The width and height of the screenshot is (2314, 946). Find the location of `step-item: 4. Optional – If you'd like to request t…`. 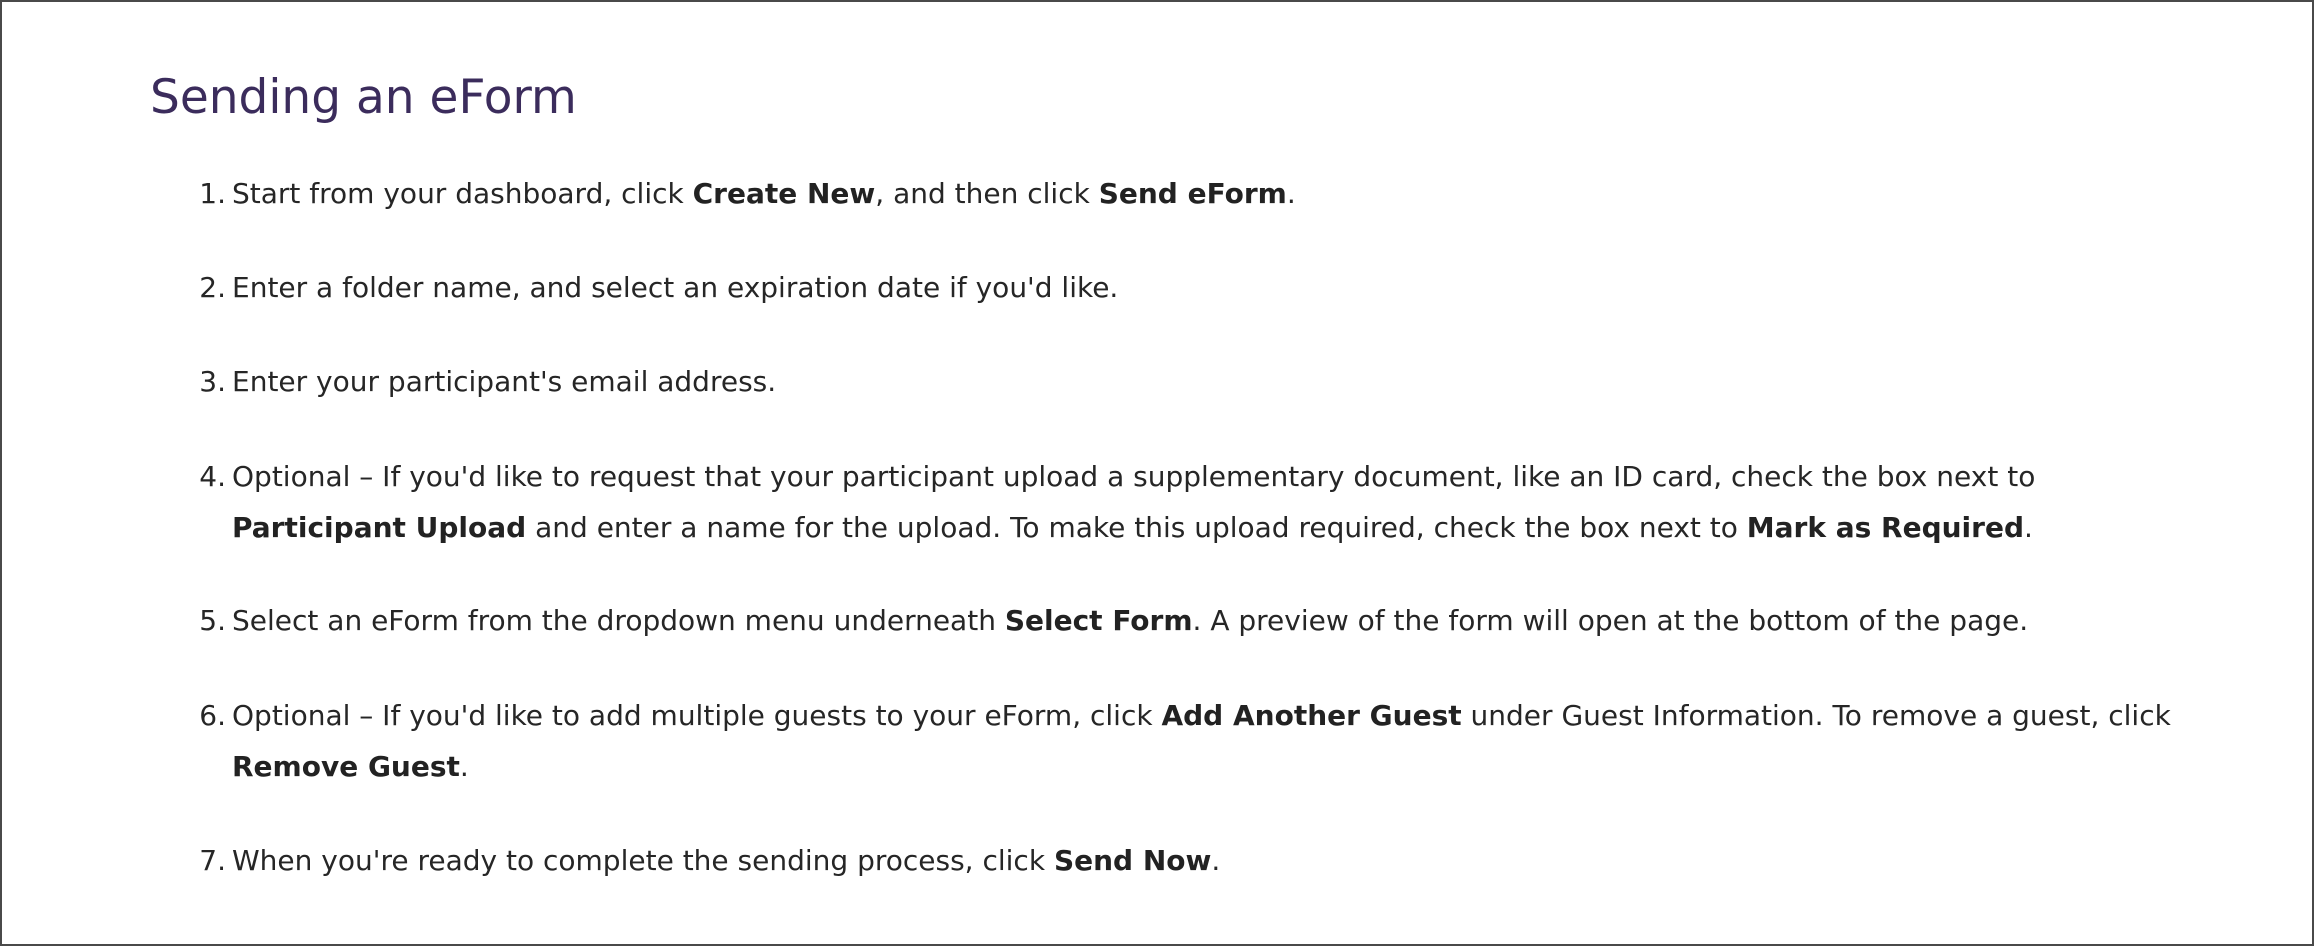

step-item: 4. Optional – If you'd like to request t… is located at coordinates (1198, 502).